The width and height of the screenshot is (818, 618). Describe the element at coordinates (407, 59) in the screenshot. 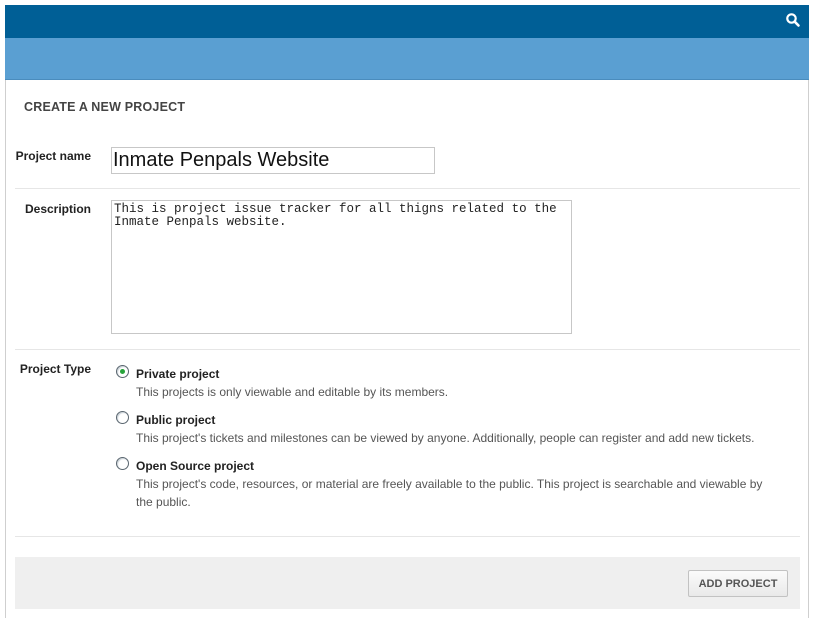

I see `secondary-header-bar` at that location.